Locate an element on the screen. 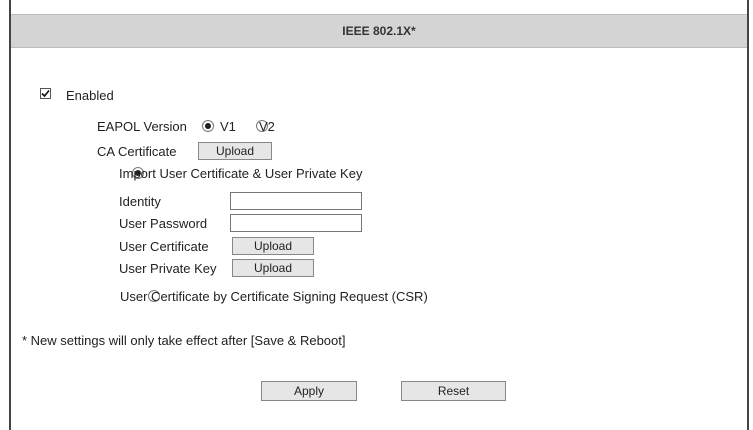  user-certificate-label: User Certificate is located at coordinates (164, 246).